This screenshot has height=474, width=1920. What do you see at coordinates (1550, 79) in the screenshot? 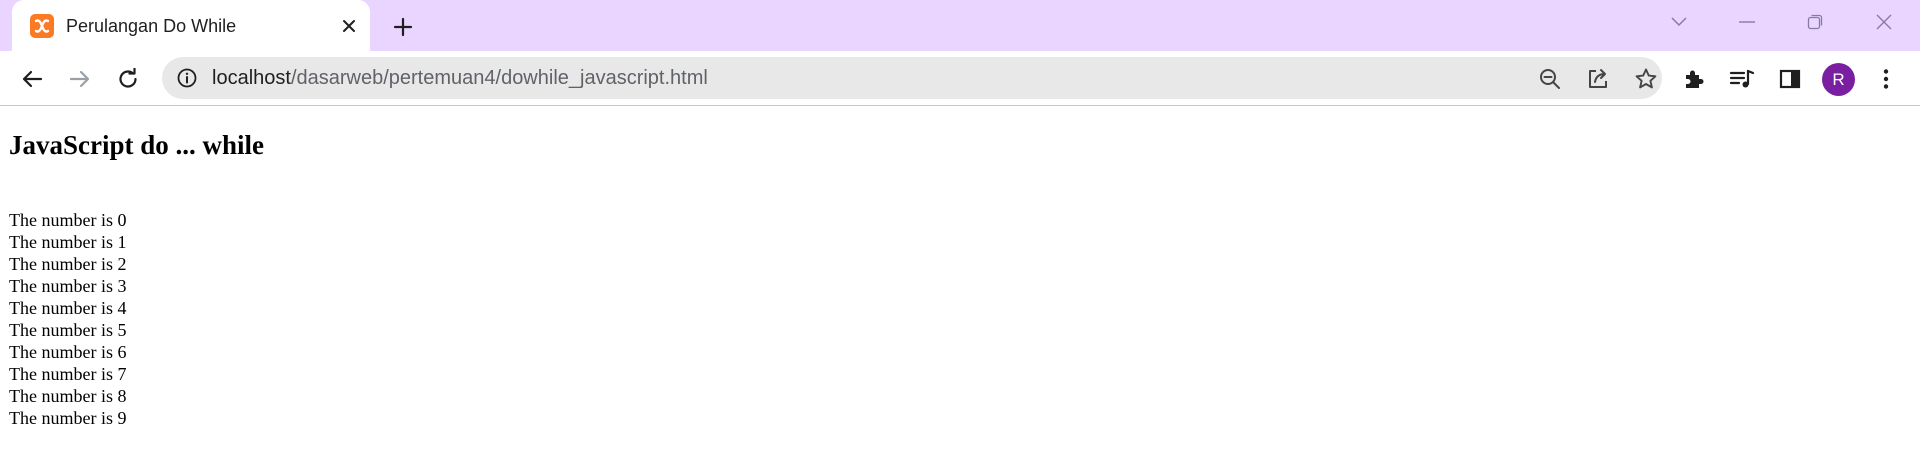
I see `zoom-out-icon` at bounding box center [1550, 79].